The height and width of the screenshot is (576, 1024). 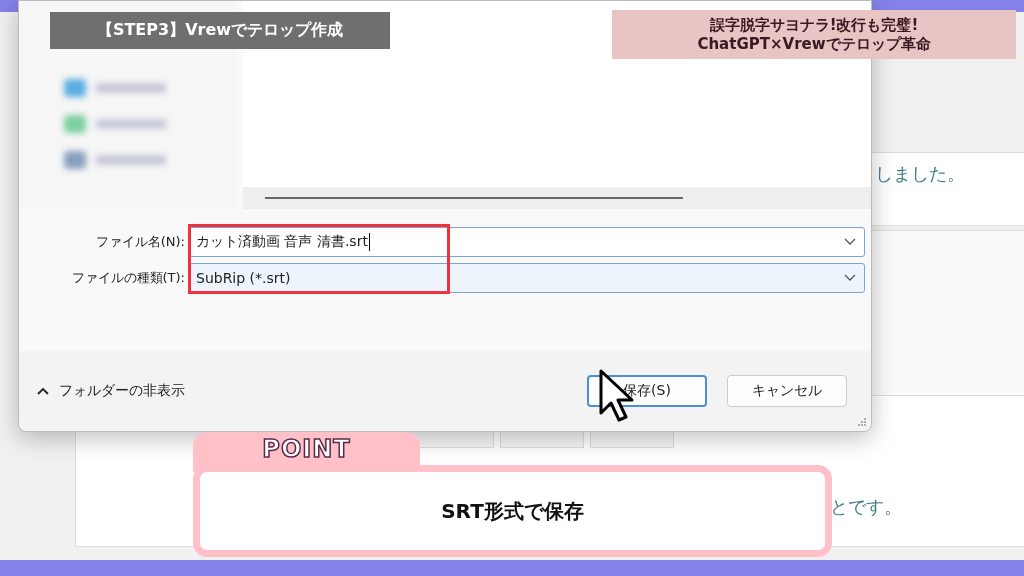 What do you see at coordinates (43, 391) in the screenshot?
I see `chevron-up-icon` at bounding box center [43, 391].